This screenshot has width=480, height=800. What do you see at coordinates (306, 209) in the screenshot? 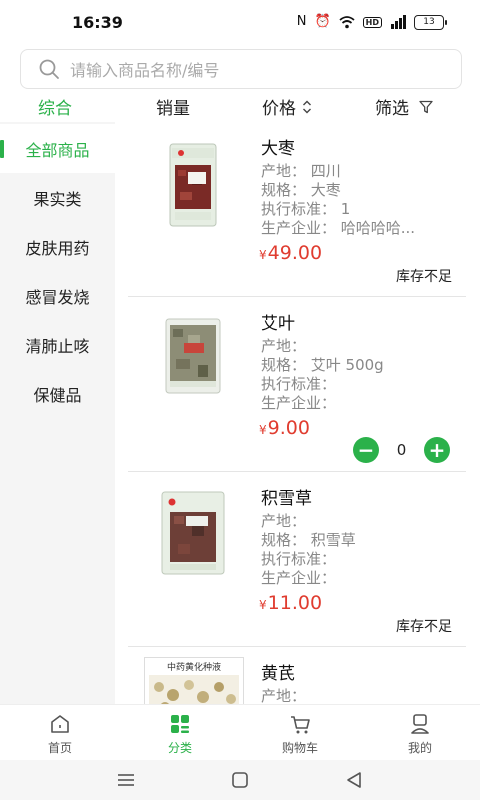
I see `product-standard: 执行标准： 1` at bounding box center [306, 209].